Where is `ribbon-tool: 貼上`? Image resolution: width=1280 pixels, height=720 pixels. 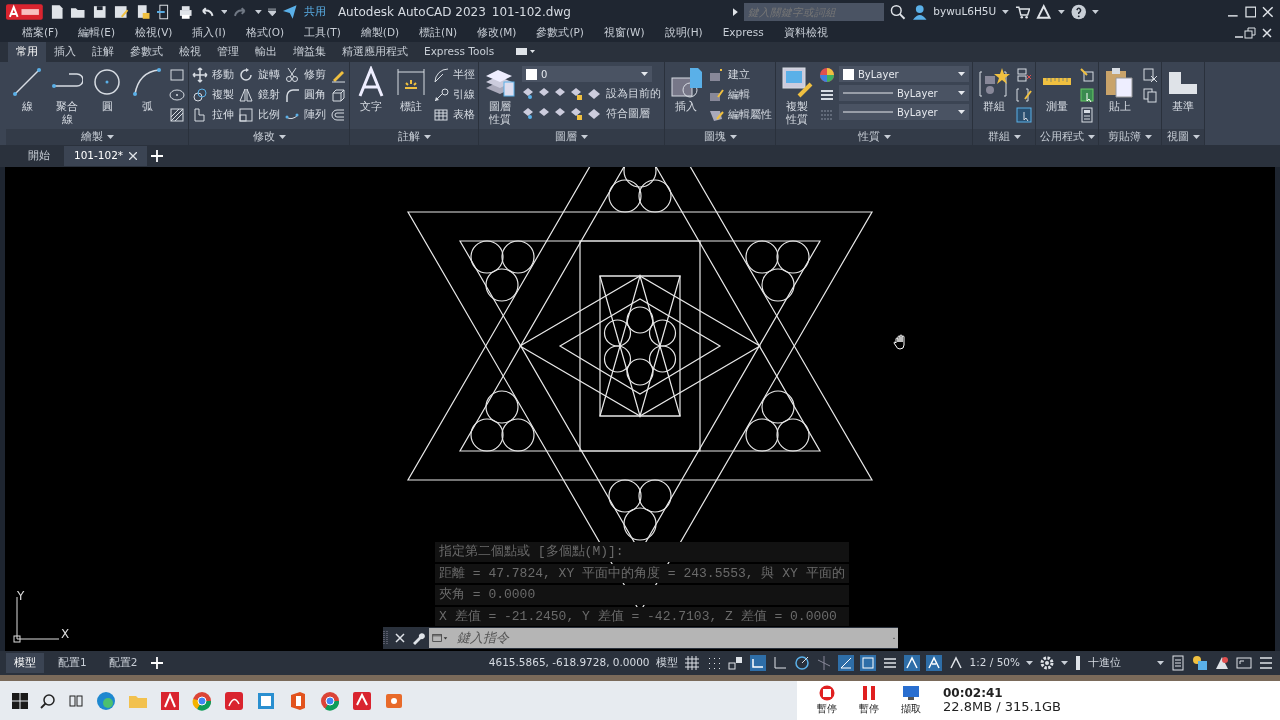 ribbon-tool: 貼上 is located at coordinates (1120, 97).